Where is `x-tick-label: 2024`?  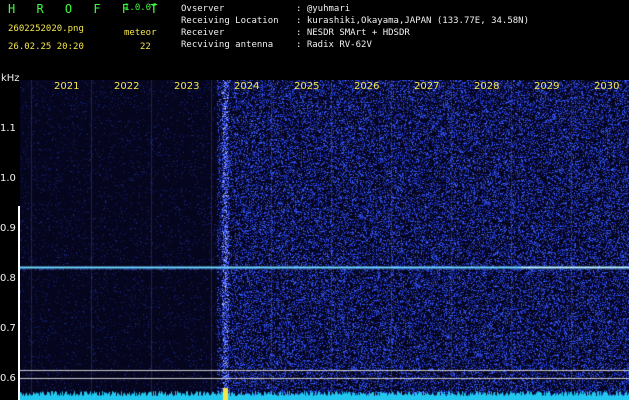
x-tick-label: 2024 is located at coordinates (247, 86).